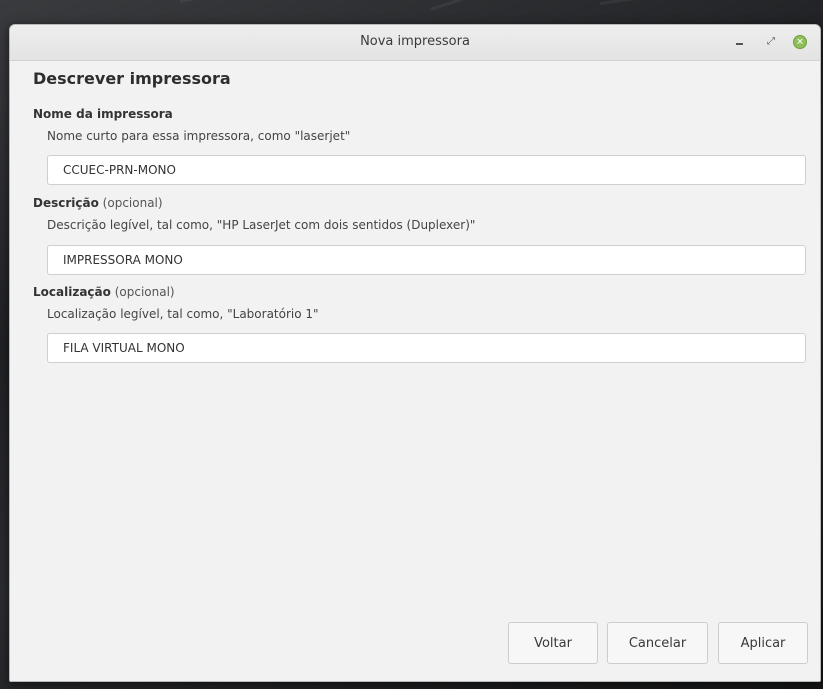  I want to click on location-input, so click(426, 348).